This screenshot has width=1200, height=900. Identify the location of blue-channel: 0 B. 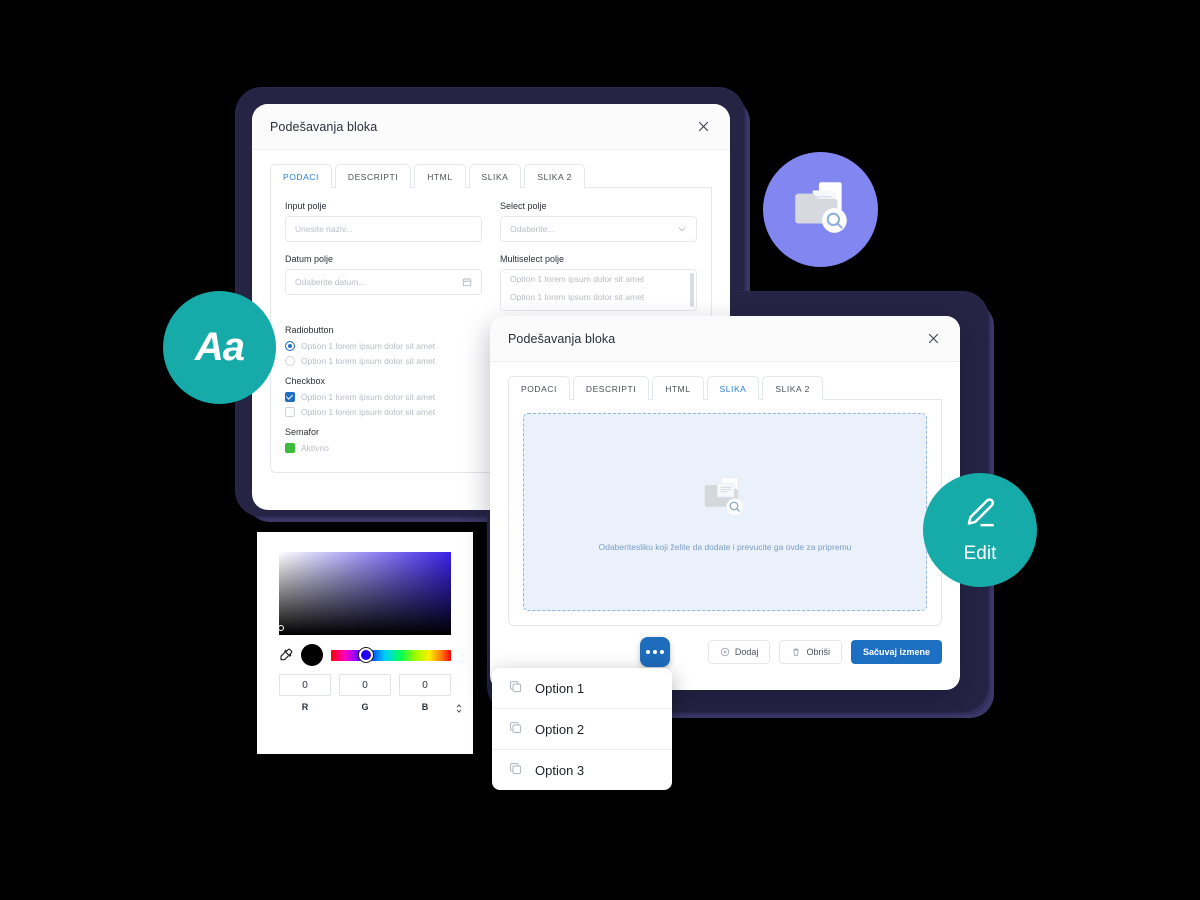
(430, 693).